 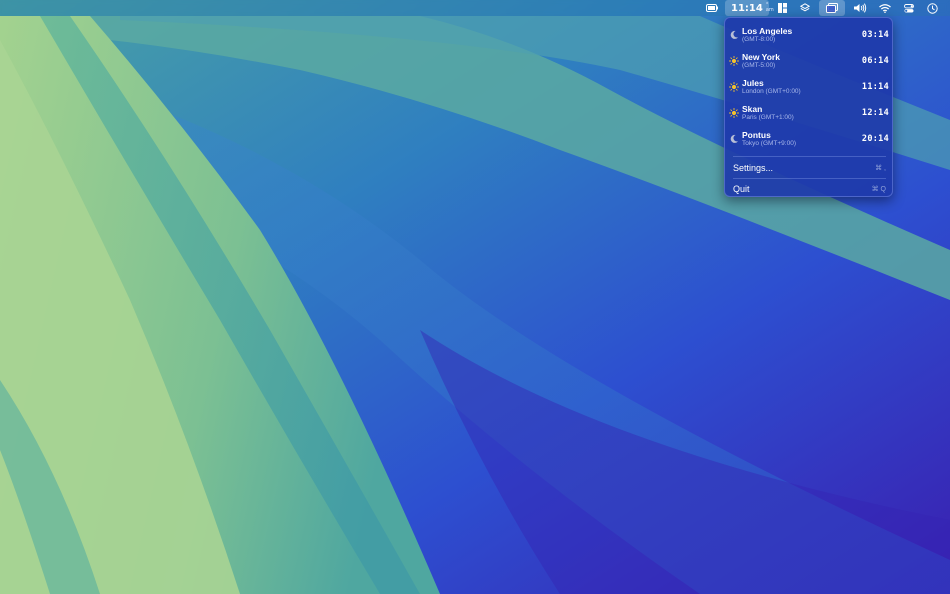 What do you see at coordinates (880, 168) in the screenshot?
I see `settings-shortcut: ⌘ ,` at bounding box center [880, 168].